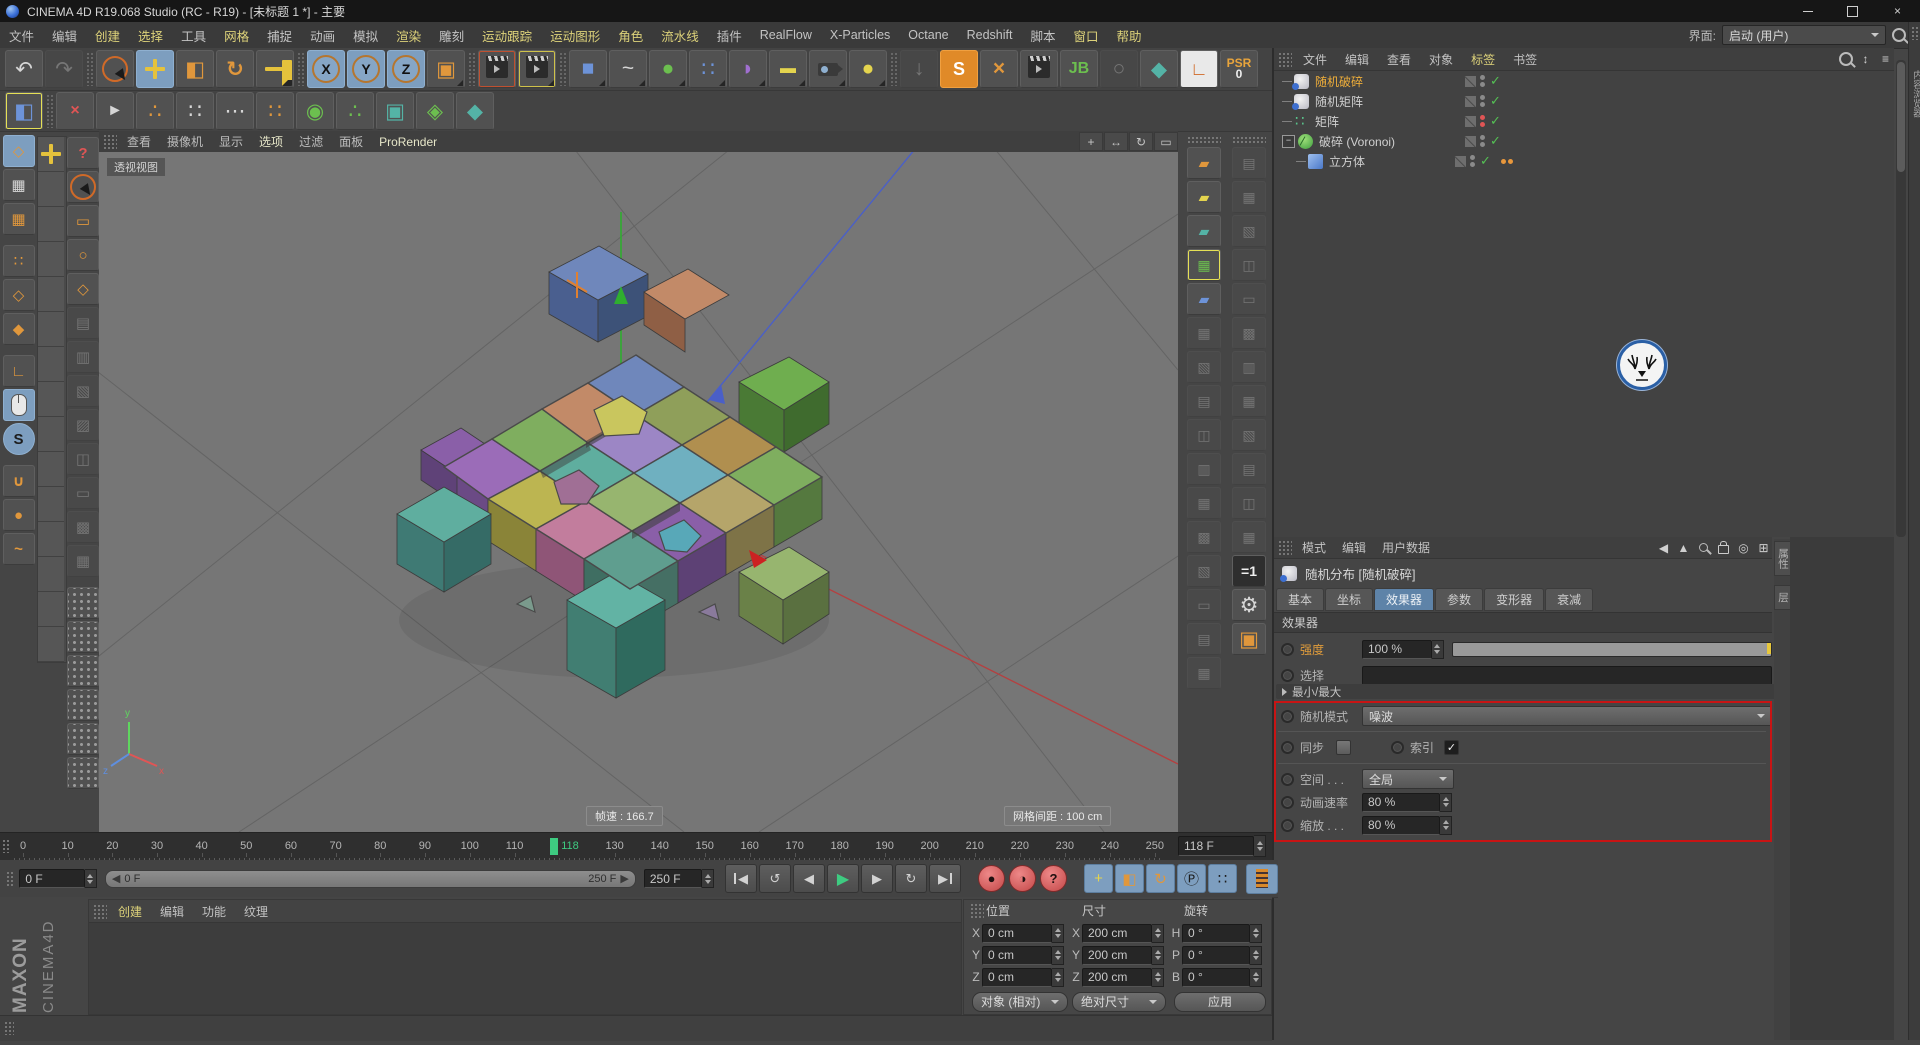 The height and width of the screenshot is (1045, 1920). What do you see at coordinates (150, 35) in the screenshot?
I see `menubar-item-3: 选择` at bounding box center [150, 35].